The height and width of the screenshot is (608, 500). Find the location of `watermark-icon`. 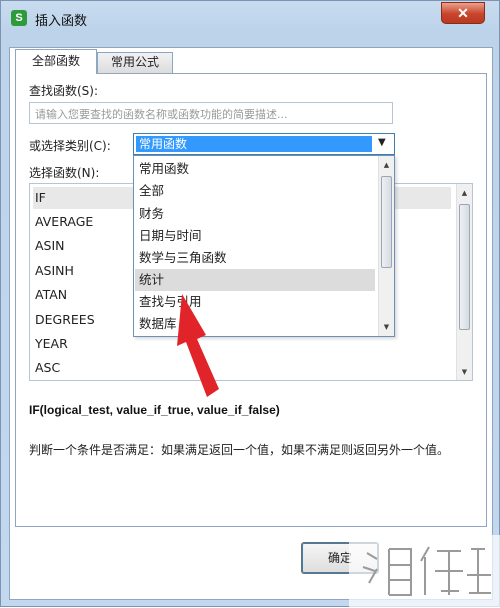

watermark-icon is located at coordinates (424, 571).